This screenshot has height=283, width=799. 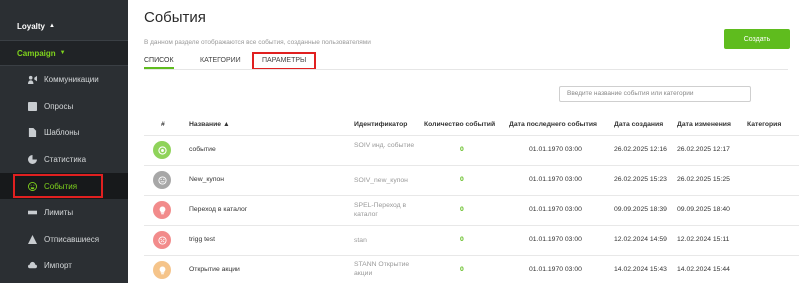 I want to click on search-input: Введите название события или категории, so click(x=655, y=94).